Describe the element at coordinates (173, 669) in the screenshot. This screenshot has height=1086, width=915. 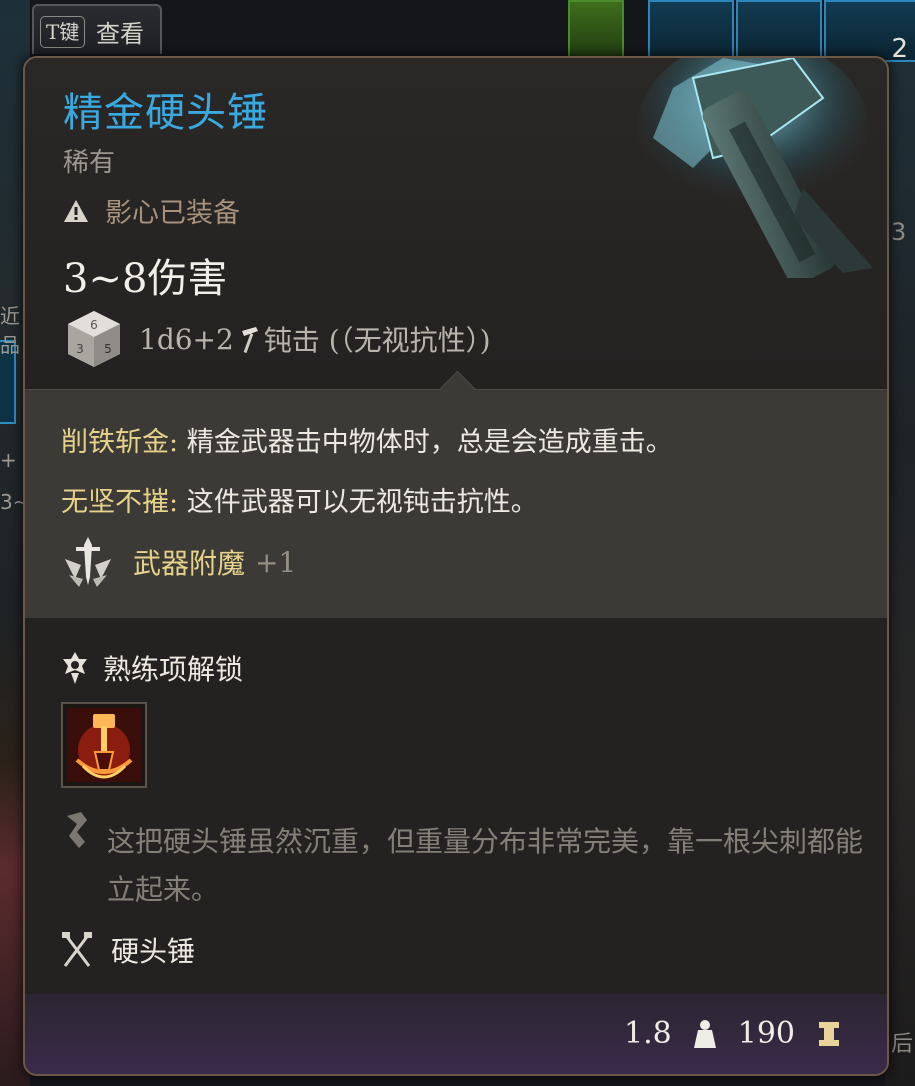
I see `proficiency-label: 熟练项解锁` at that location.